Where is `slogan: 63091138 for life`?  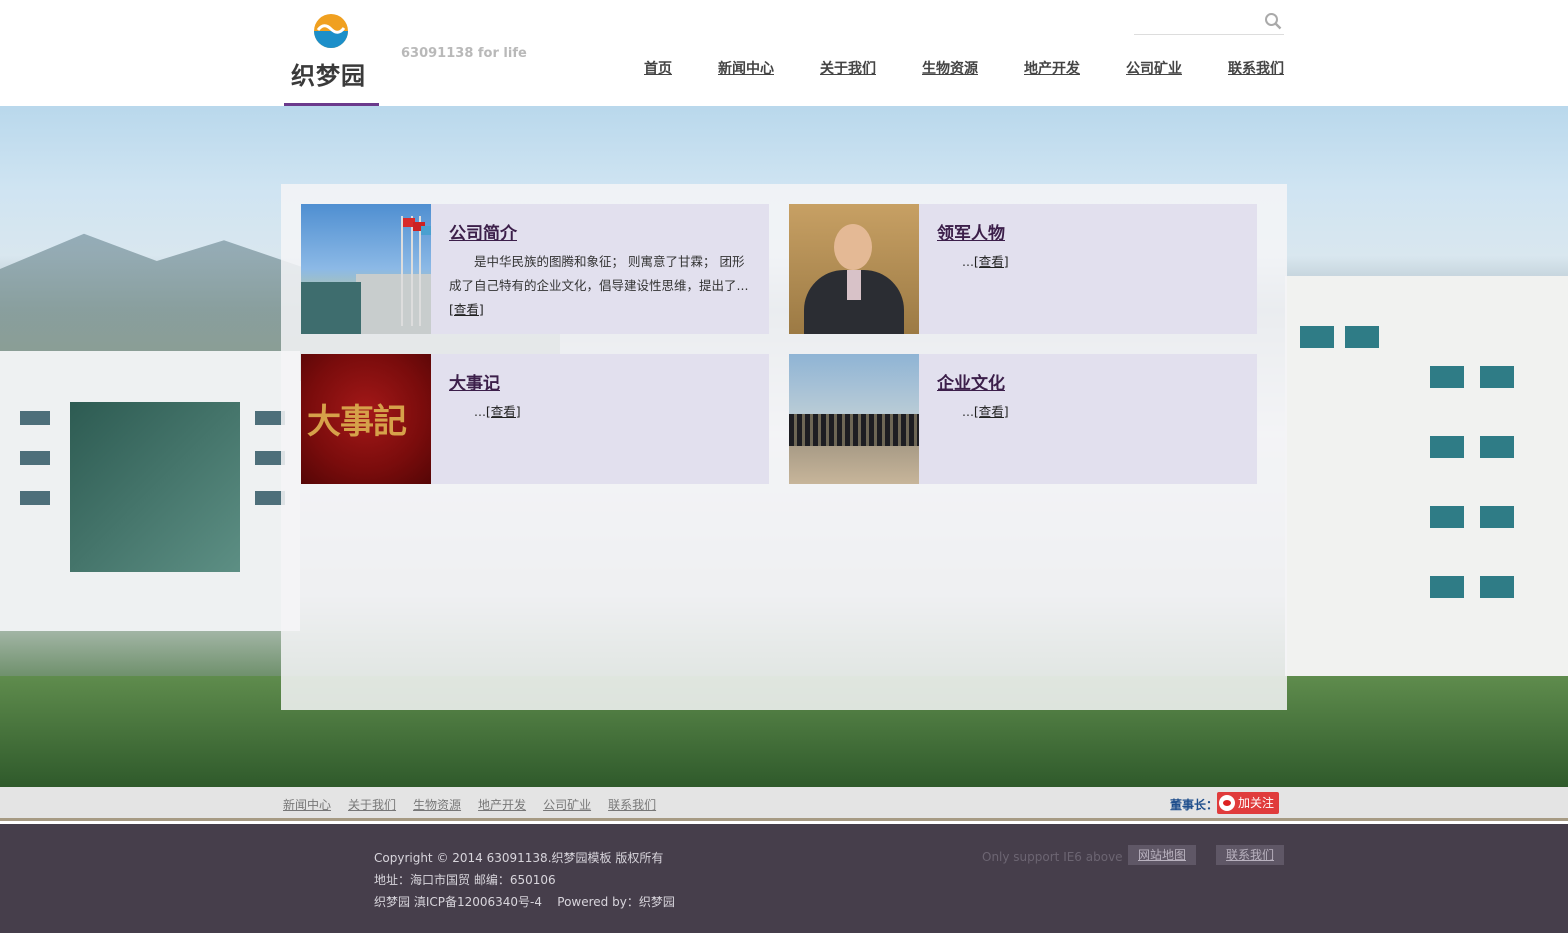 slogan: 63091138 for life is located at coordinates (464, 53).